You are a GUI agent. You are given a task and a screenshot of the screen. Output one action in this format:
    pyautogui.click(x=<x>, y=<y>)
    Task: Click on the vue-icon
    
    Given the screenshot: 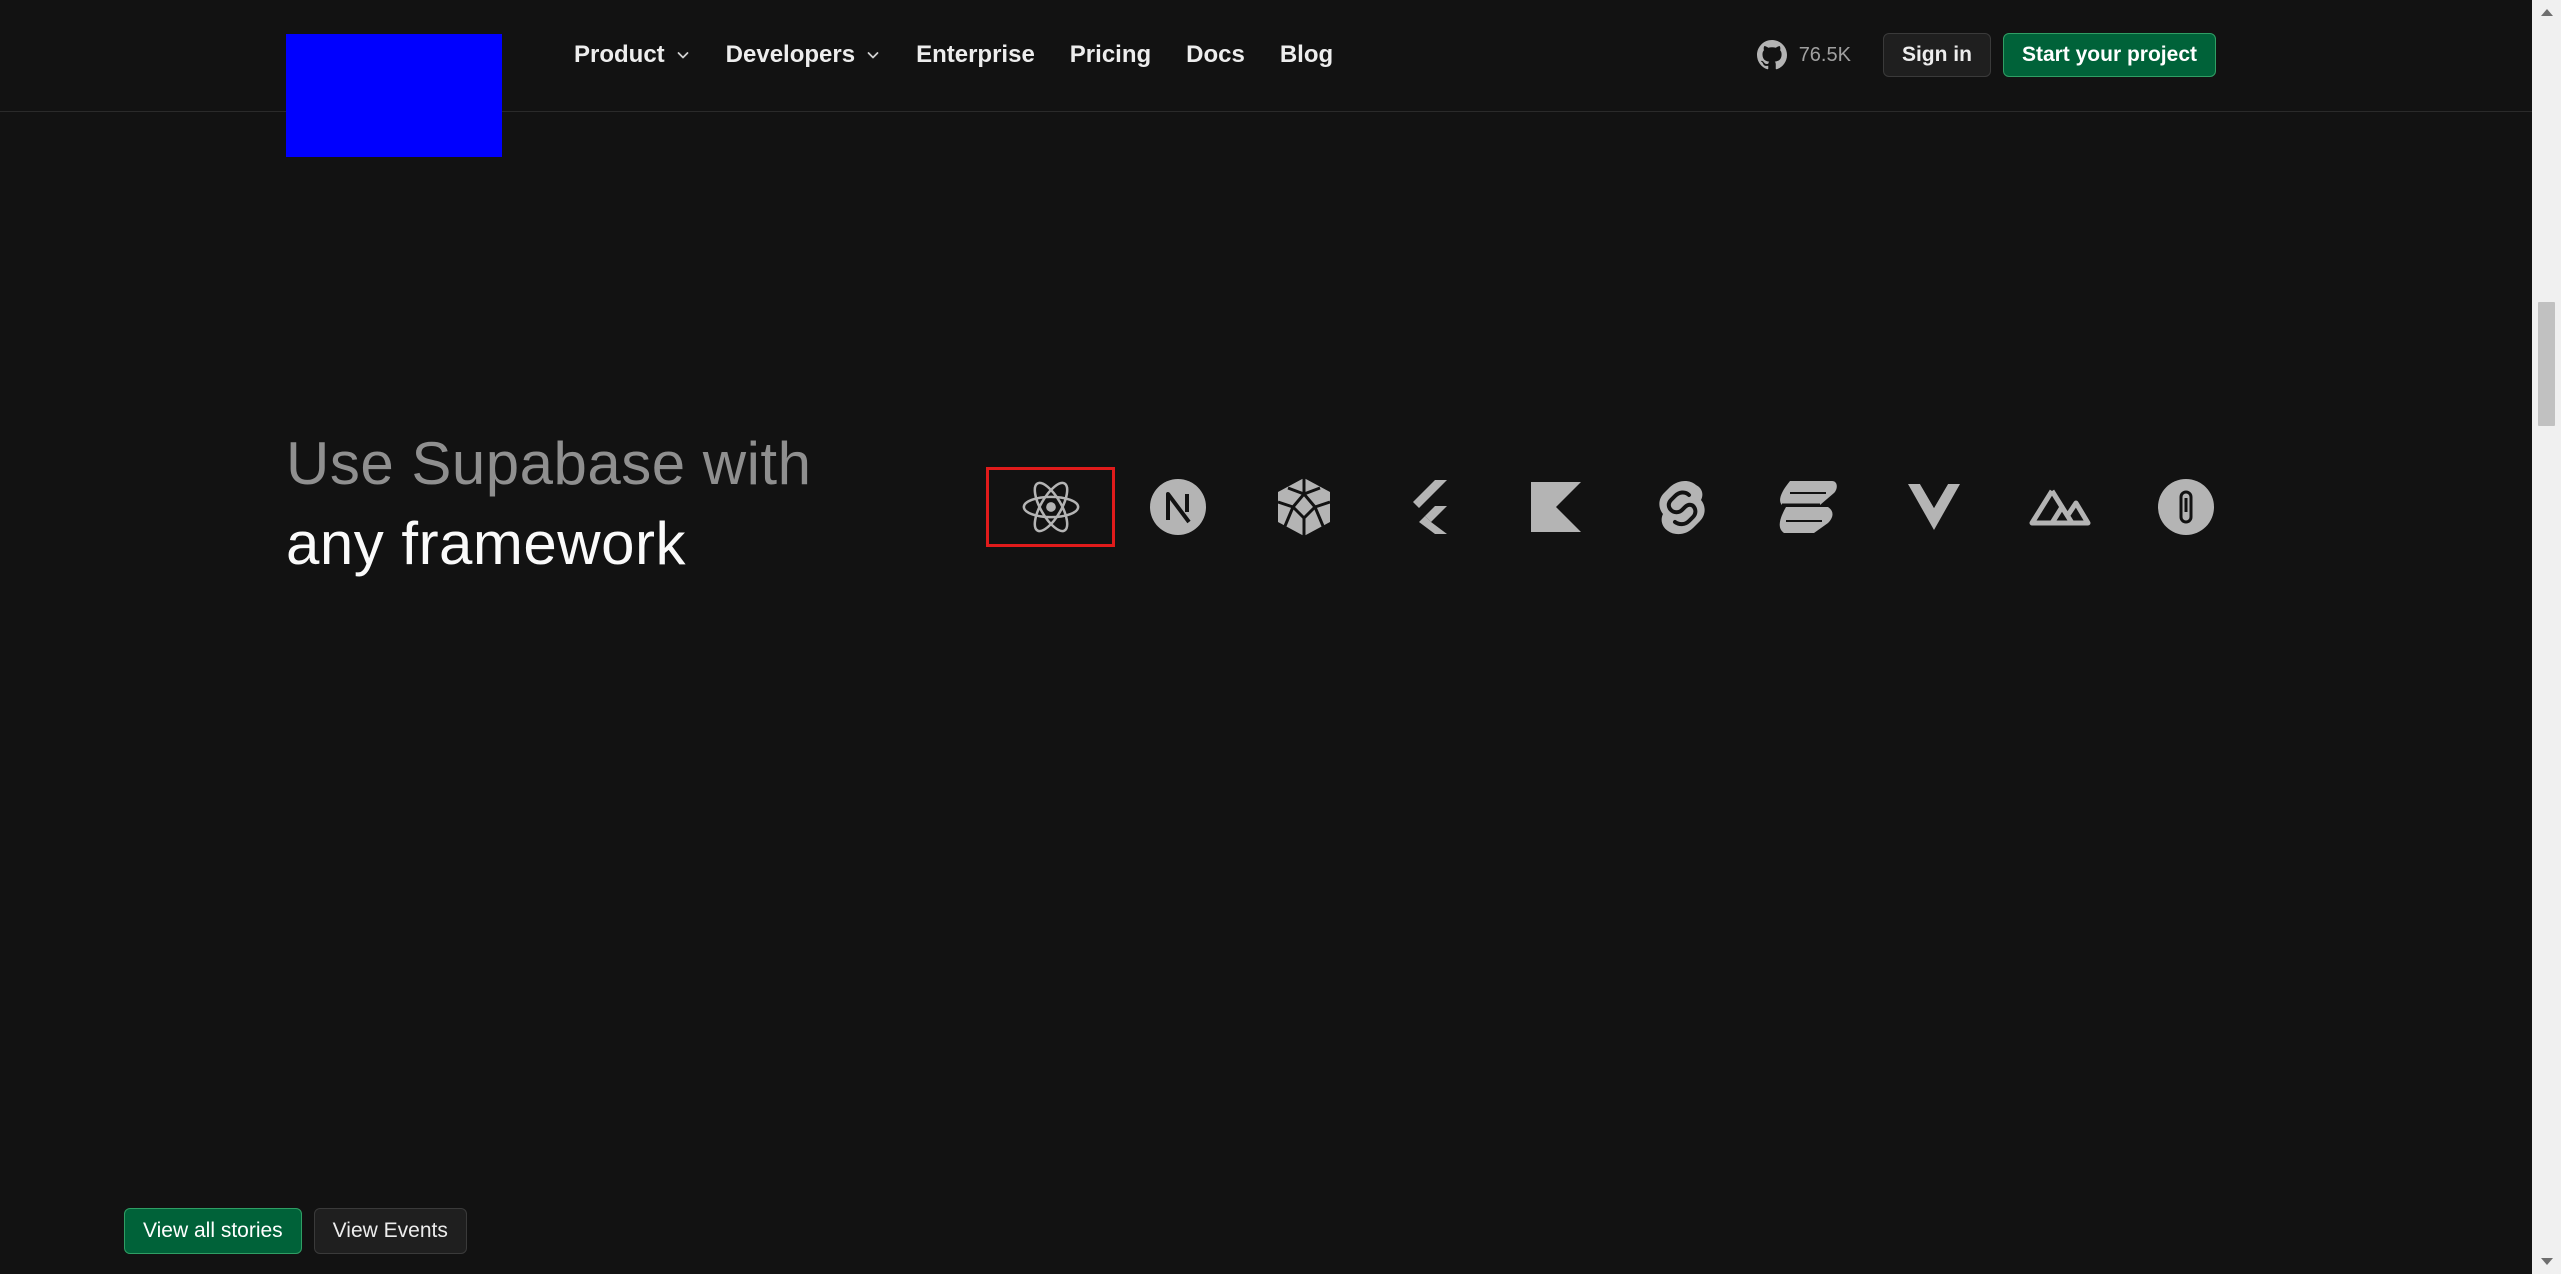 What is the action you would take?
    pyautogui.click(x=1934, y=507)
    